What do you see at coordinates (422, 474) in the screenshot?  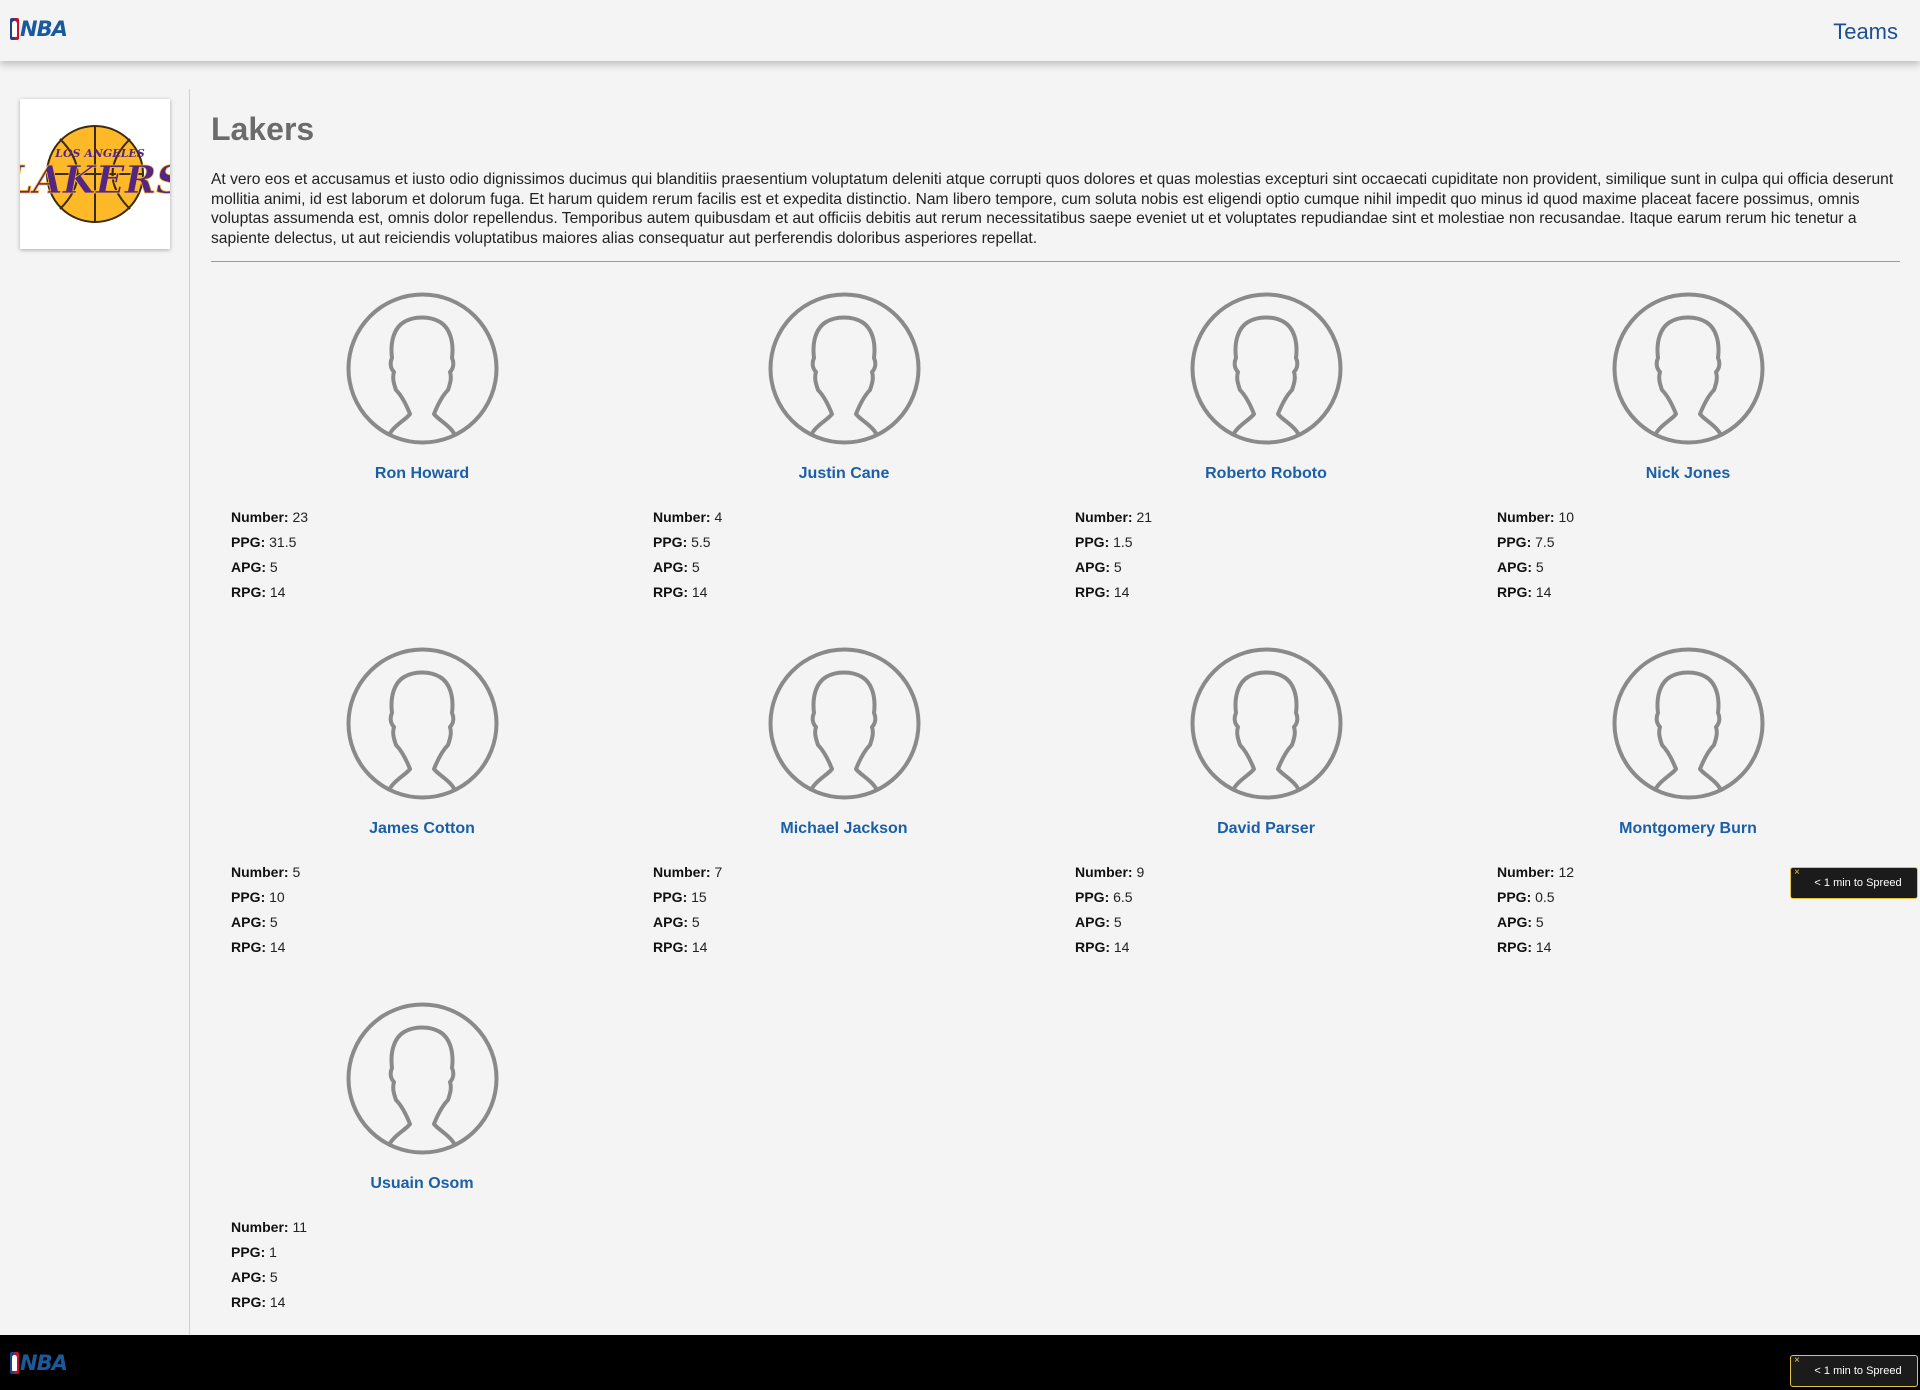 I see `player-name-link: Ron Howard` at bounding box center [422, 474].